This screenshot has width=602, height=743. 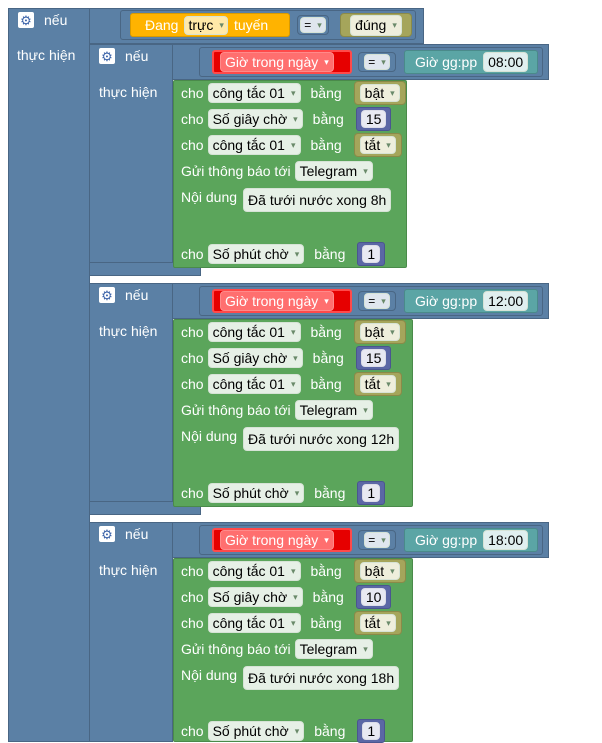 I want to click on time-value-block: Giờ gg:pp 12:00, so click(x=471, y=301).